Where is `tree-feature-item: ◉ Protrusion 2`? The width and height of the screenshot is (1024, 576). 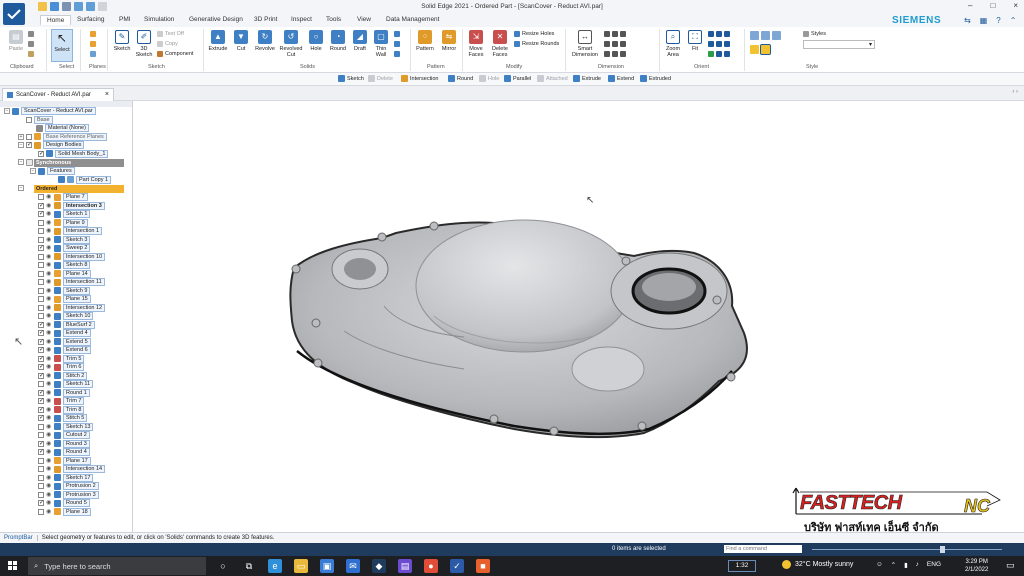
tree-feature-item: ◉ Protrusion 2 is located at coordinates (68, 486).